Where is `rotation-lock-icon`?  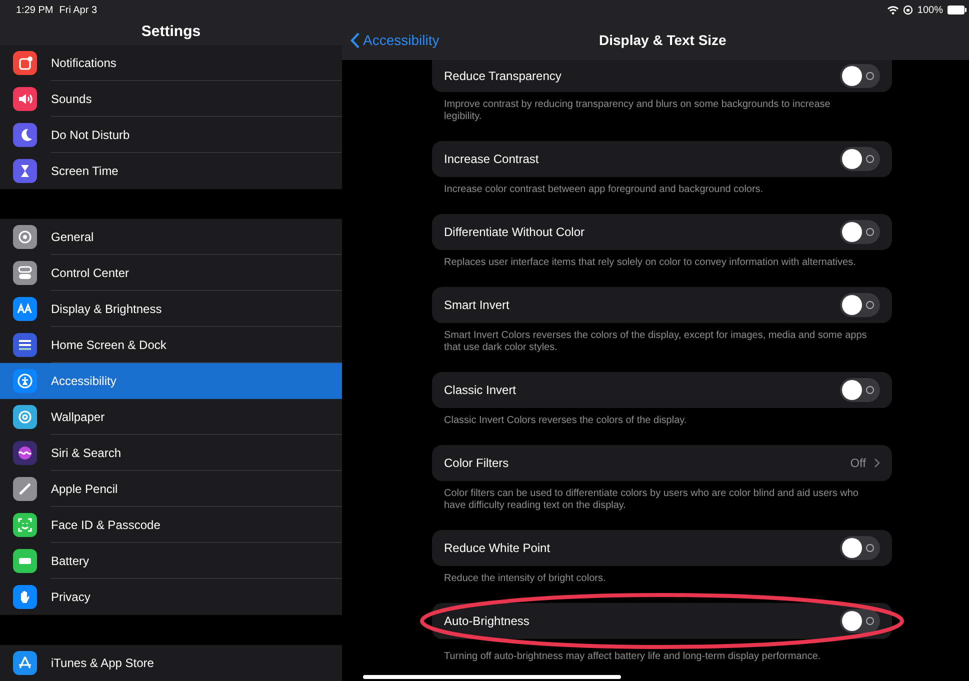
rotation-lock-icon is located at coordinates (908, 10).